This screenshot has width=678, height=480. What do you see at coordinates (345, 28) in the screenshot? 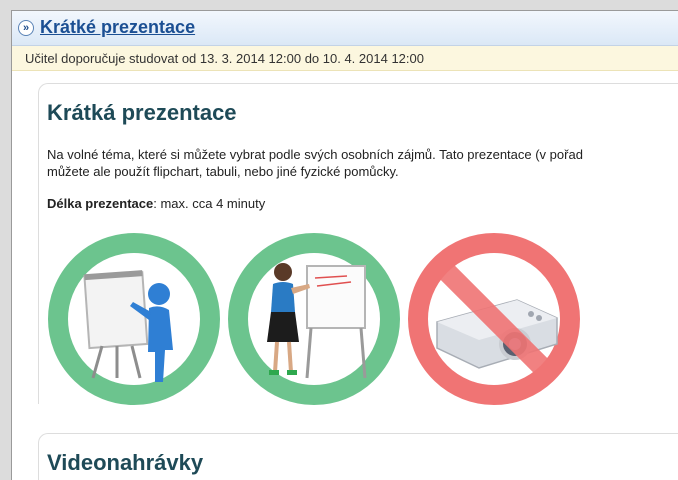
I see `section-header: » Krátké prezentace` at bounding box center [345, 28].